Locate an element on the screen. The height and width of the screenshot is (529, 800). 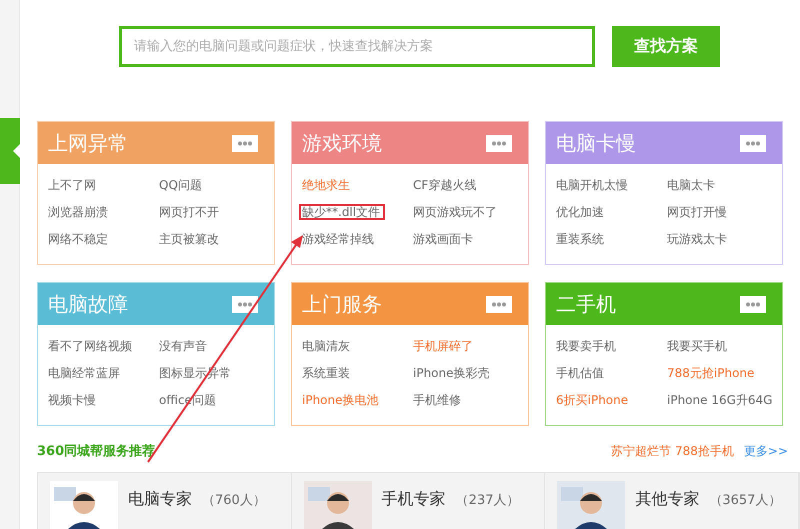
topic-link: 电脑开机太慢 is located at coordinates (592, 185).